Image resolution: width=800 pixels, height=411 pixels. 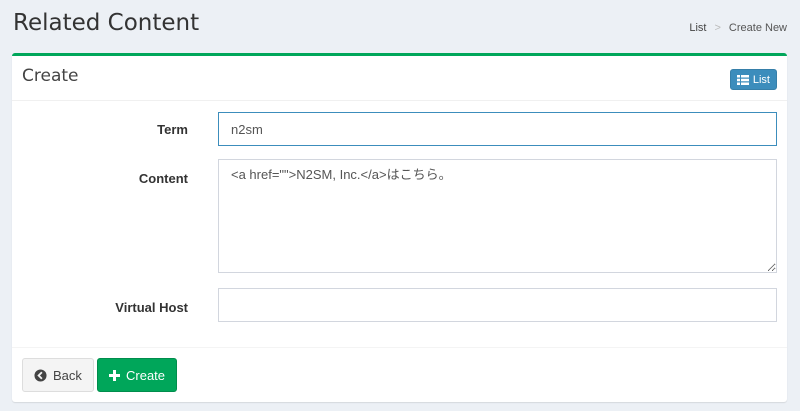 I want to click on create-button: Create, so click(x=137, y=375).